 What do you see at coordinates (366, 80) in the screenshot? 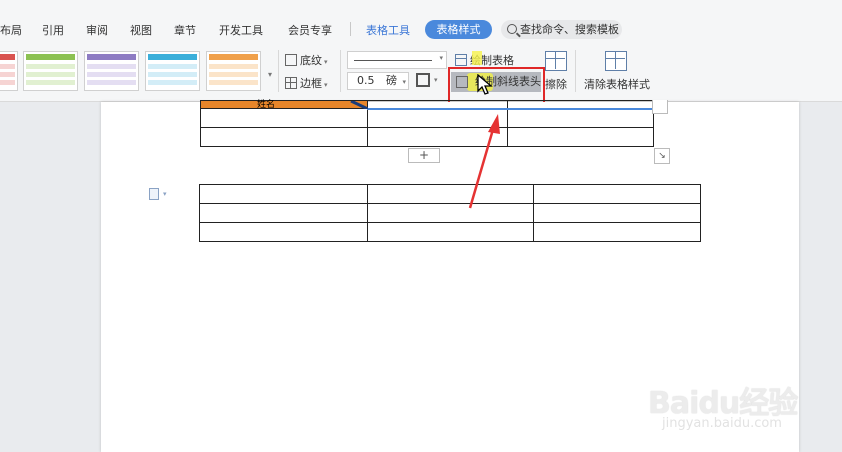
I see `line-width-value: 0.5` at bounding box center [366, 80].